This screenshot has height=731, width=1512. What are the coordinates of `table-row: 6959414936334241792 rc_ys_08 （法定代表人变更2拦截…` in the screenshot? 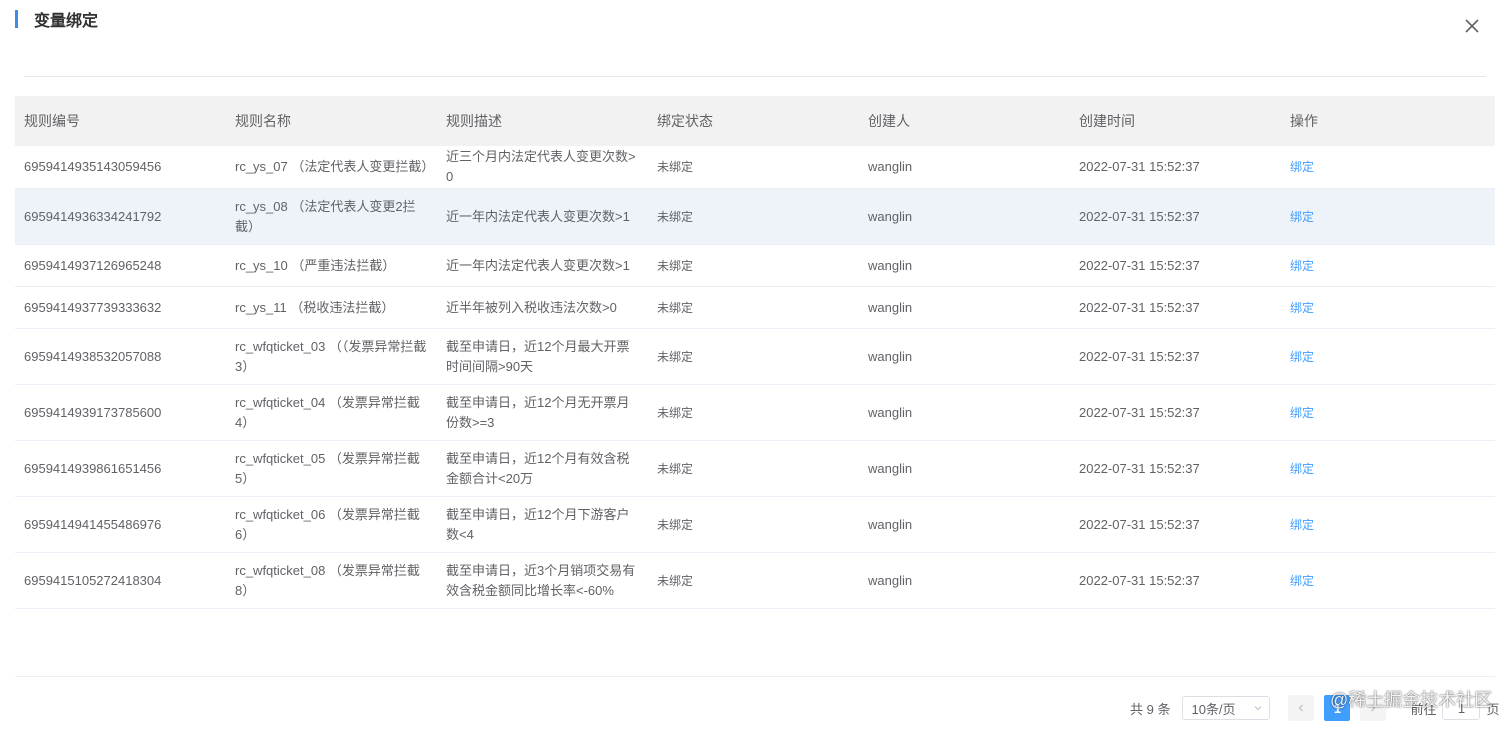 It's located at (755, 216).